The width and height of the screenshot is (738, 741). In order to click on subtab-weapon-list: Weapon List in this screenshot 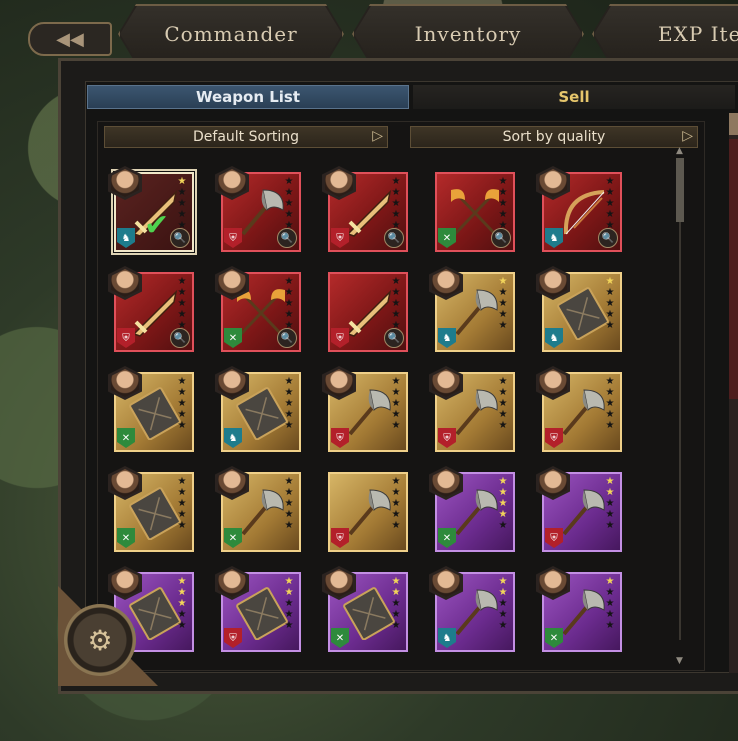, I will do `click(248, 97)`.